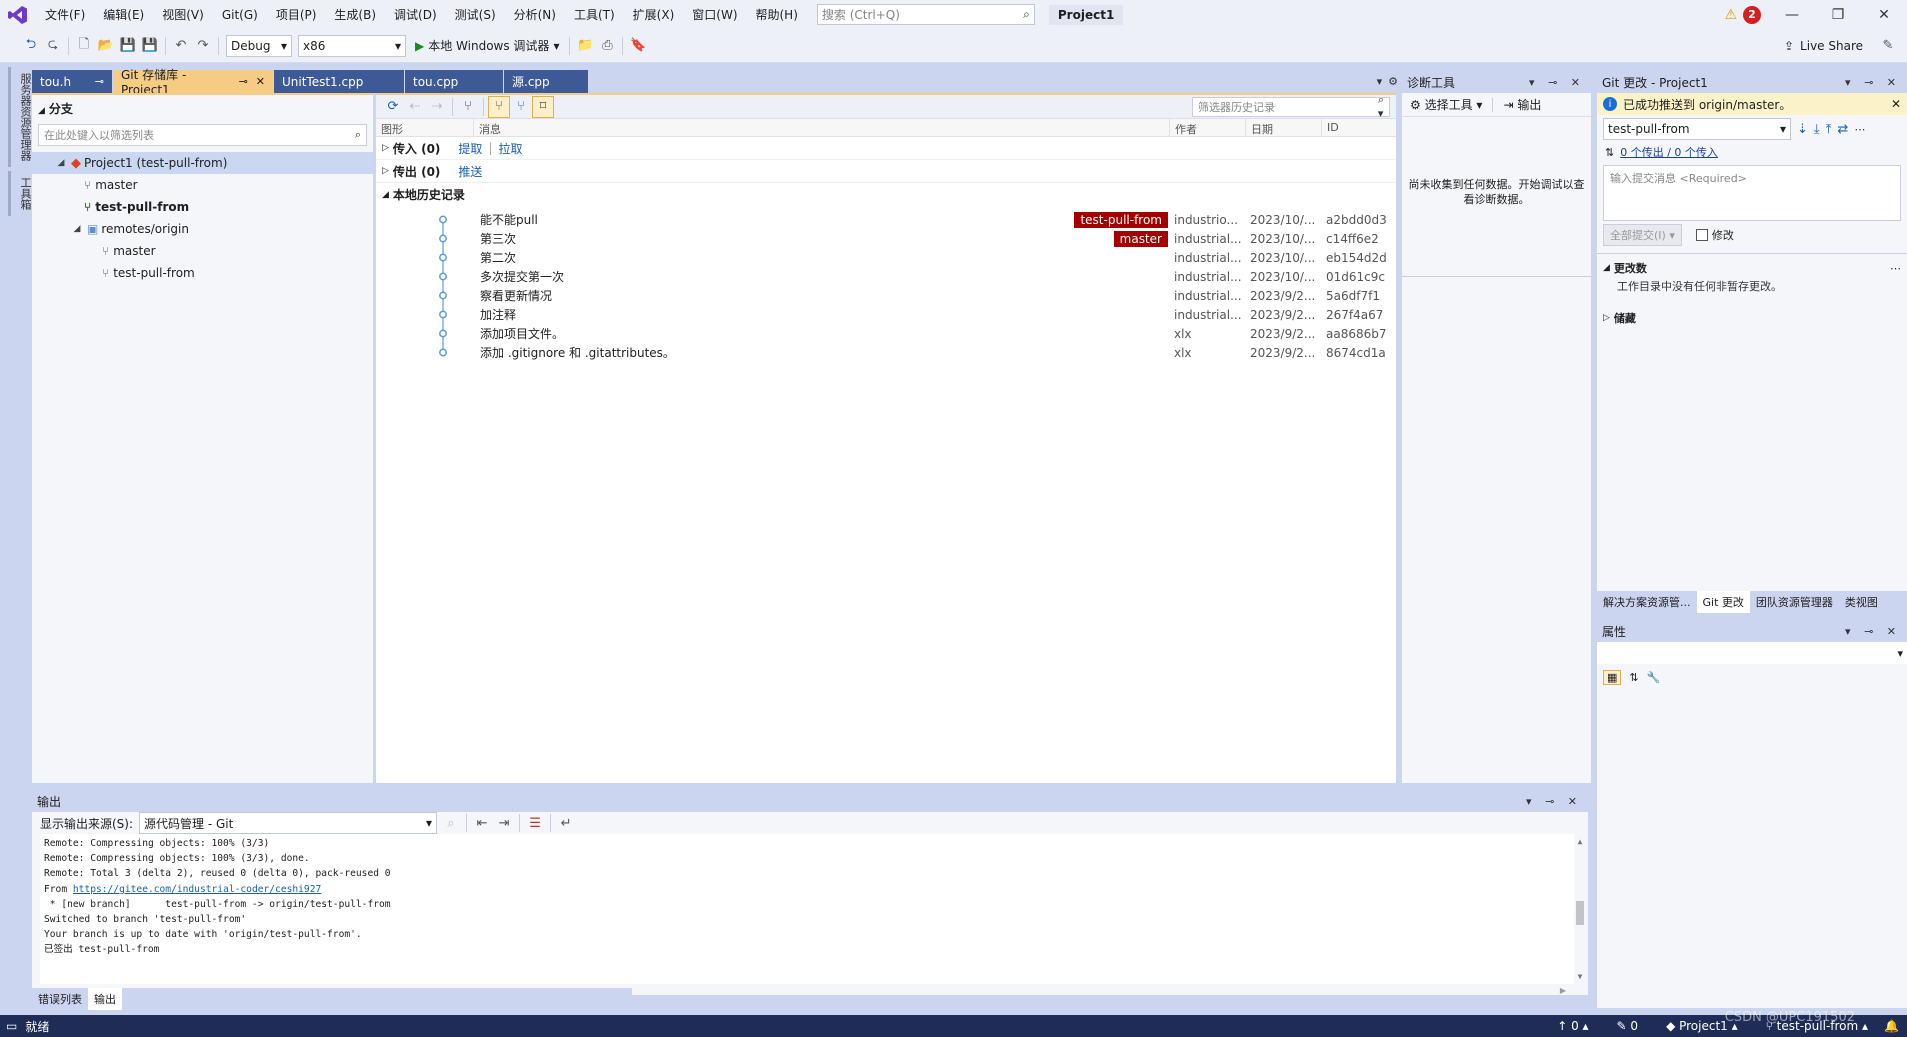  What do you see at coordinates (535, 823) in the screenshot?
I see `clear-all-icon: ☰` at bounding box center [535, 823].